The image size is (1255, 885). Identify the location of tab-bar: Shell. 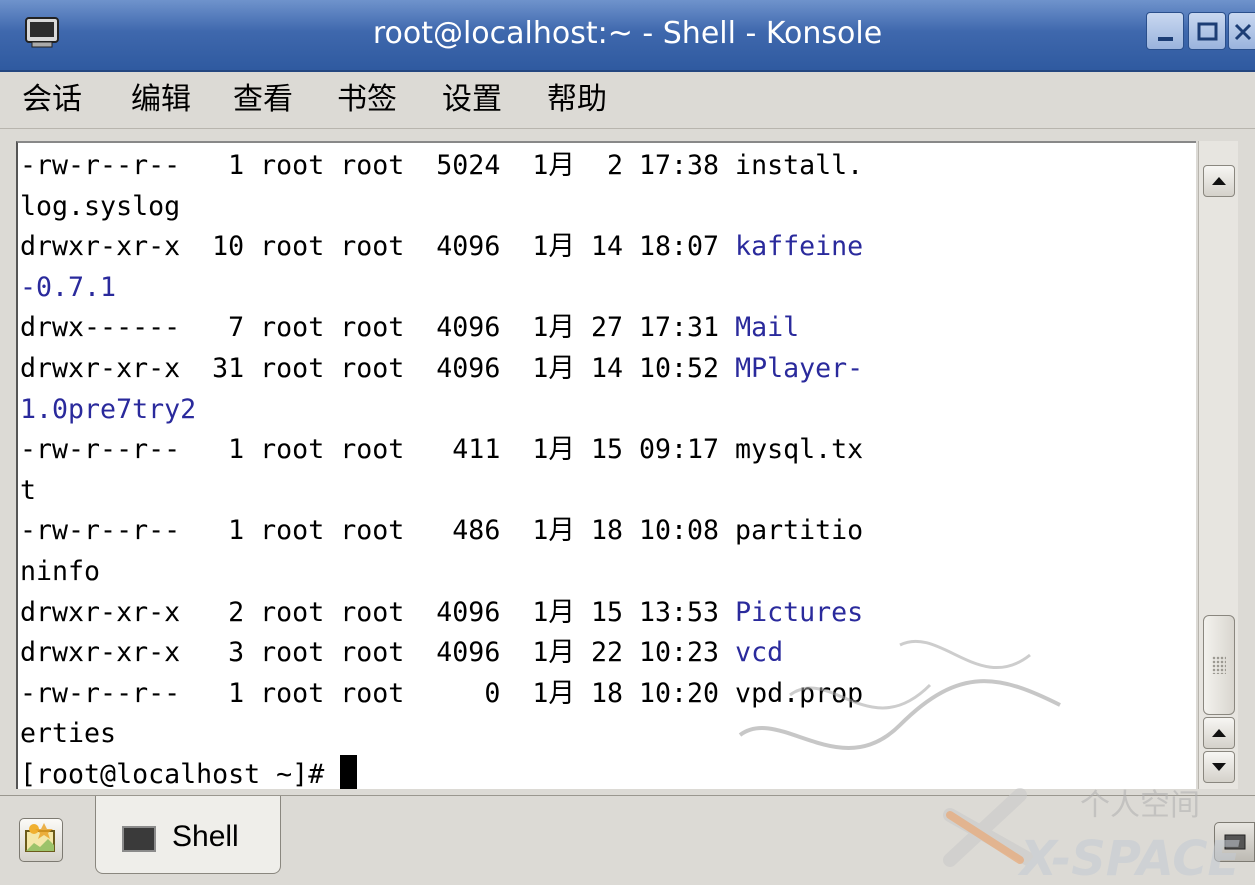
(627, 838).